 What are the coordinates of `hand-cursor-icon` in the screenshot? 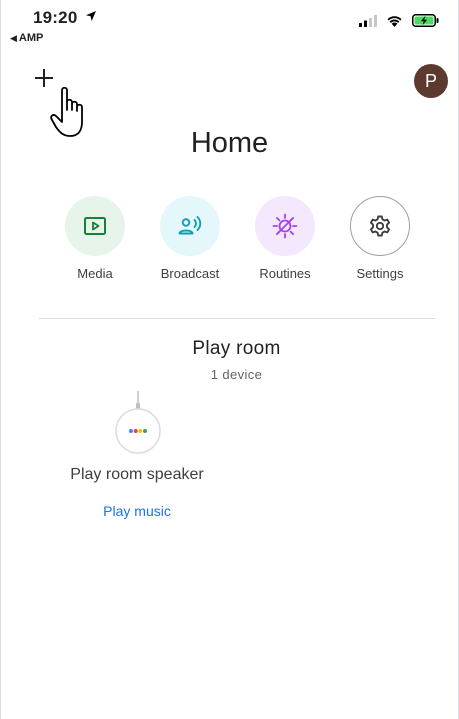 It's located at (74, 115).